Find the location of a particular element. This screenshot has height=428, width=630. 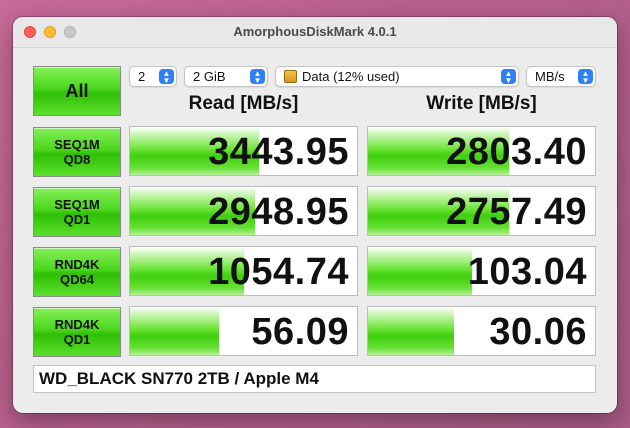

unit-value: MB/s is located at coordinates (550, 76).